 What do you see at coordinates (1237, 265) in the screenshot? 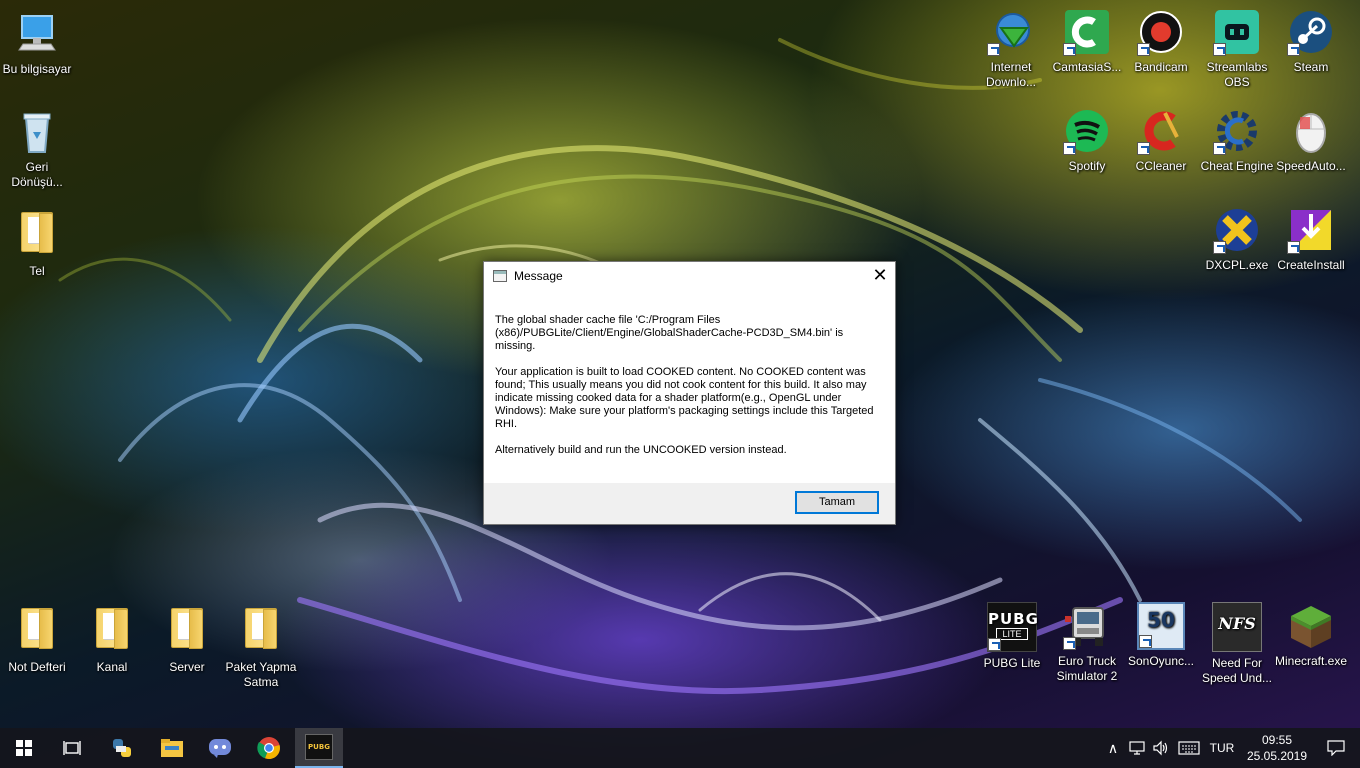
I see `desktop-icon-label: DXCPL.exe` at bounding box center [1237, 265].